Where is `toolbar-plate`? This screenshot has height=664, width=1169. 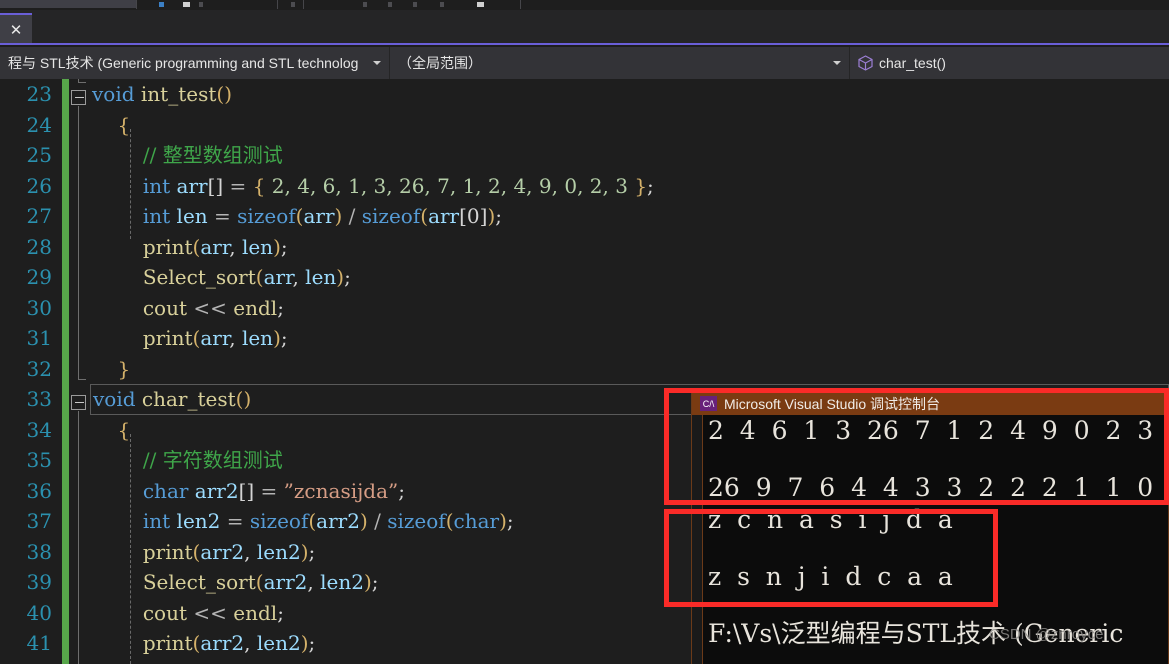
toolbar-plate is located at coordinates (68, 4).